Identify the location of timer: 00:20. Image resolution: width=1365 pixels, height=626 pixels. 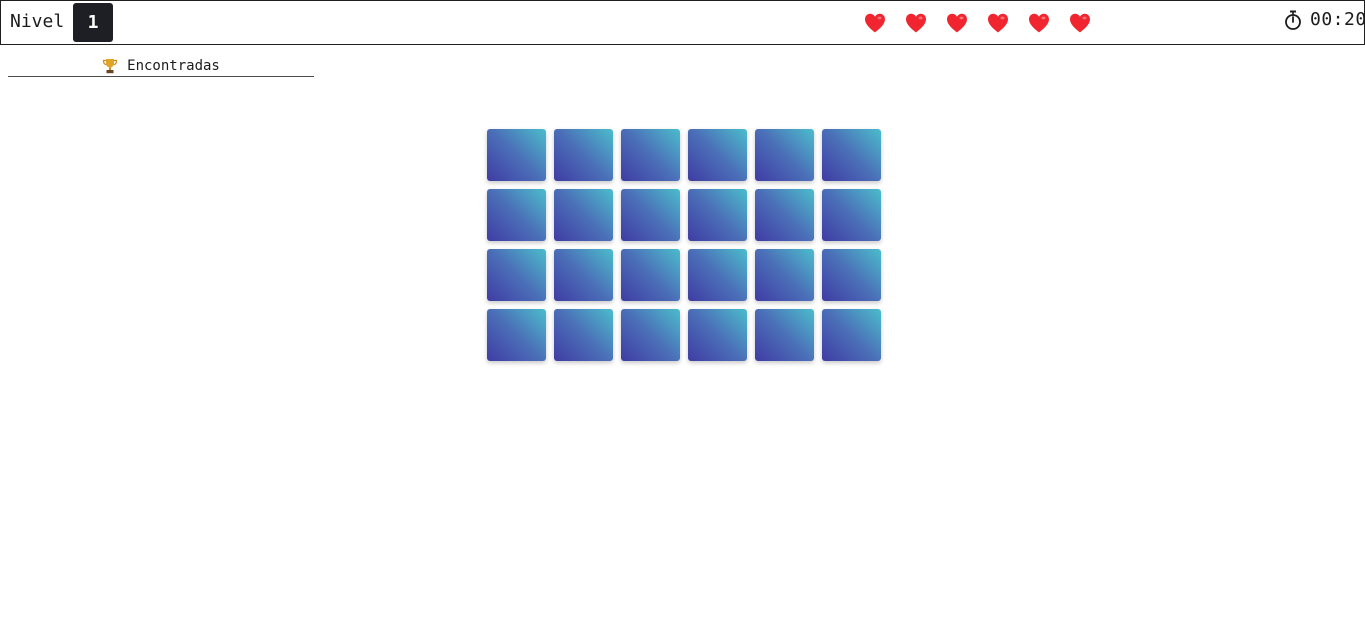
(1324, 20).